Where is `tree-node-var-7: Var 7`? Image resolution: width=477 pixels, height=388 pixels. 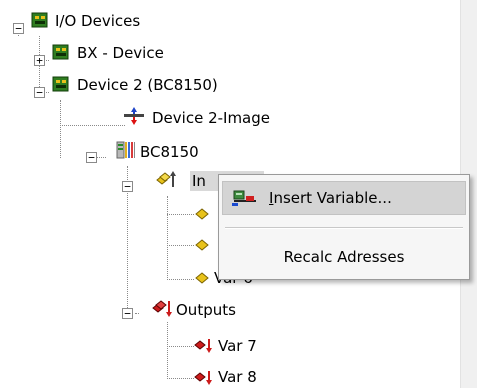
tree-node-var-7: Var 7 is located at coordinates (237, 346).